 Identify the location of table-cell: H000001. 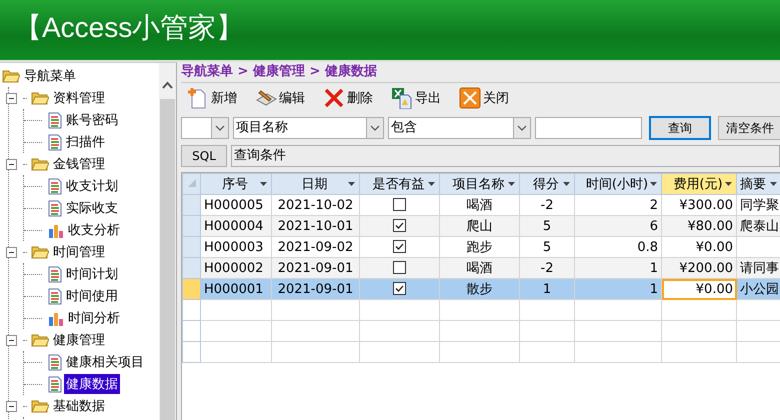
(236, 289).